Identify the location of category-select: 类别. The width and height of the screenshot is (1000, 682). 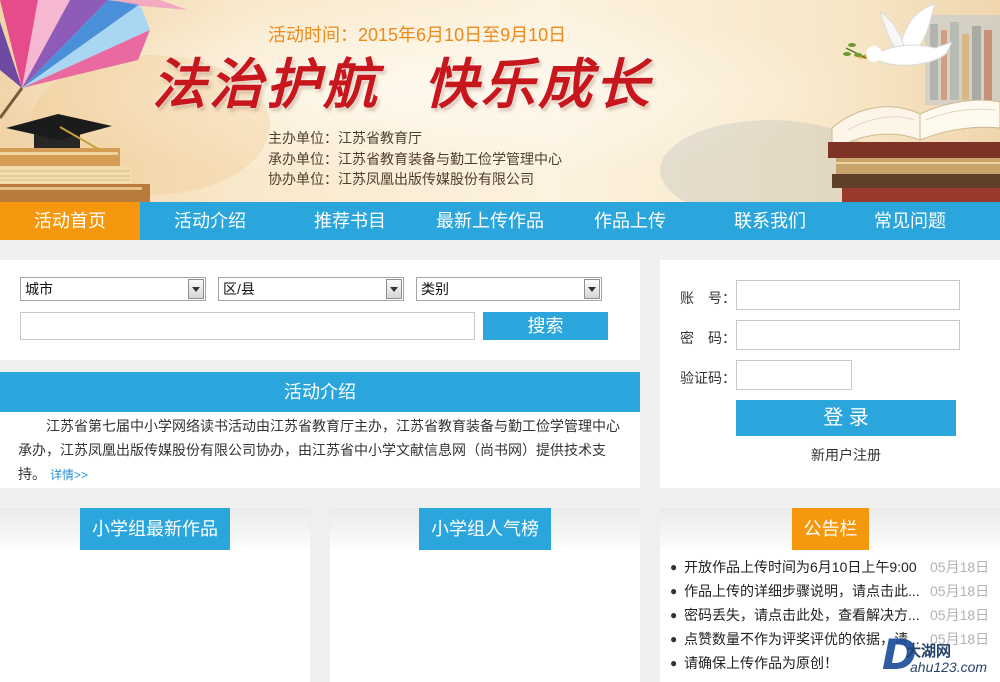
(509, 289).